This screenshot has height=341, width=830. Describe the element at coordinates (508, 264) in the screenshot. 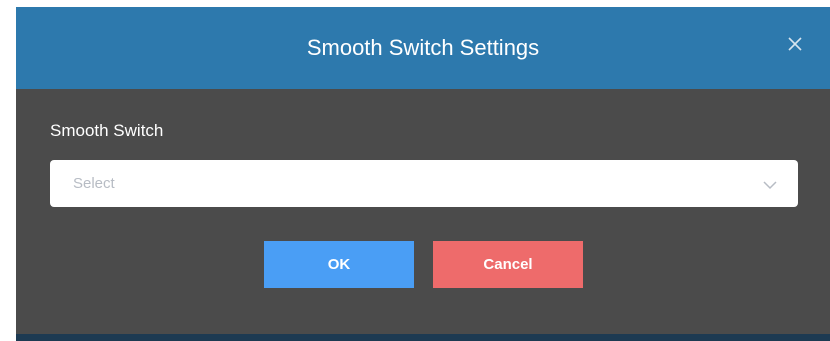

I see `cancel-button: Cancel` at that location.